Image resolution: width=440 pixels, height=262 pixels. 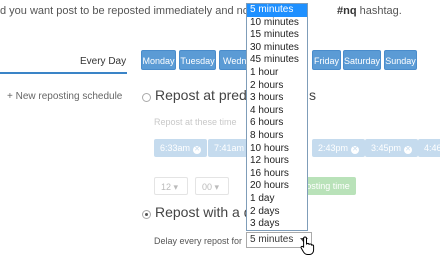 What do you see at coordinates (277, 35) in the screenshot?
I see `dropdown-option: 15 minutes` at bounding box center [277, 35].